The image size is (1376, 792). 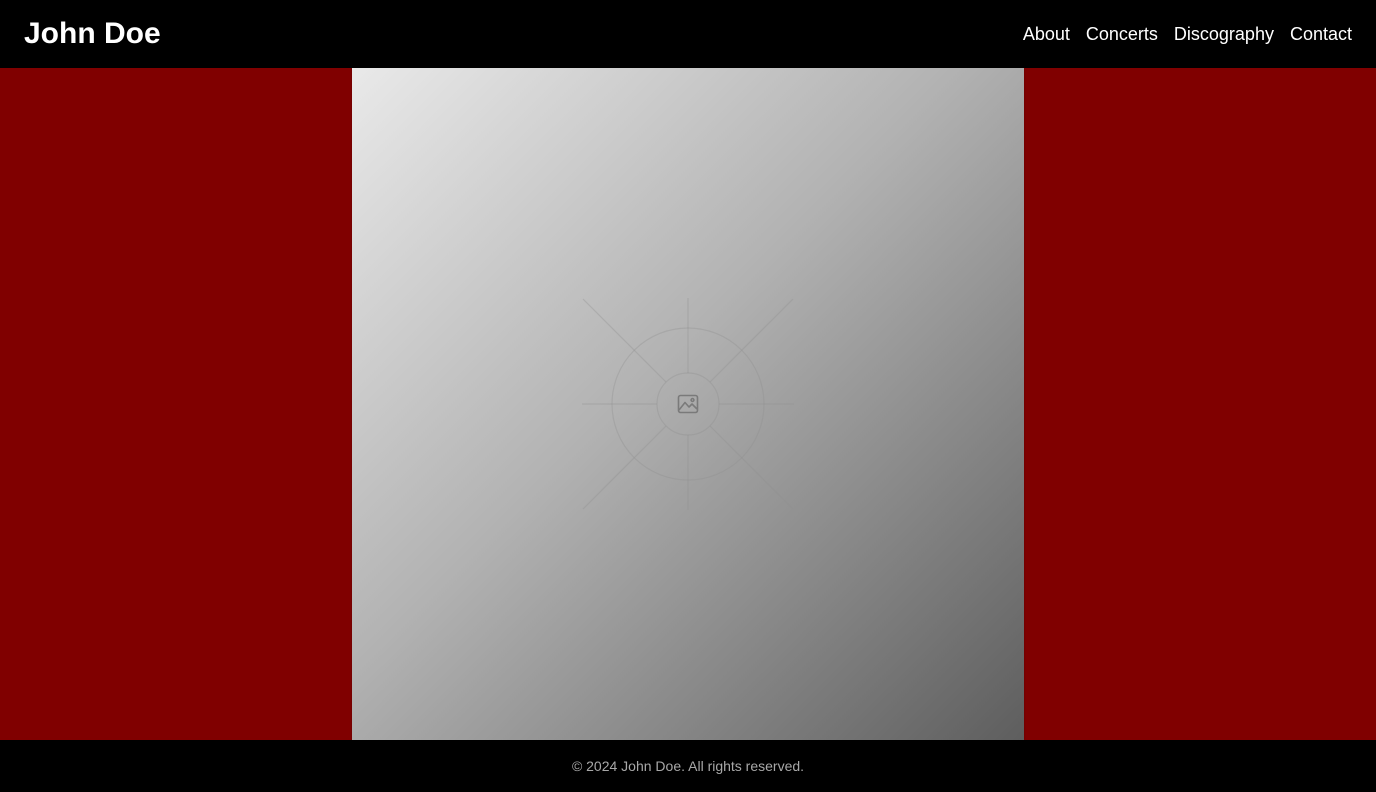 I want to click on nav-link-discography: Discography, so click(x=1224, y=34).